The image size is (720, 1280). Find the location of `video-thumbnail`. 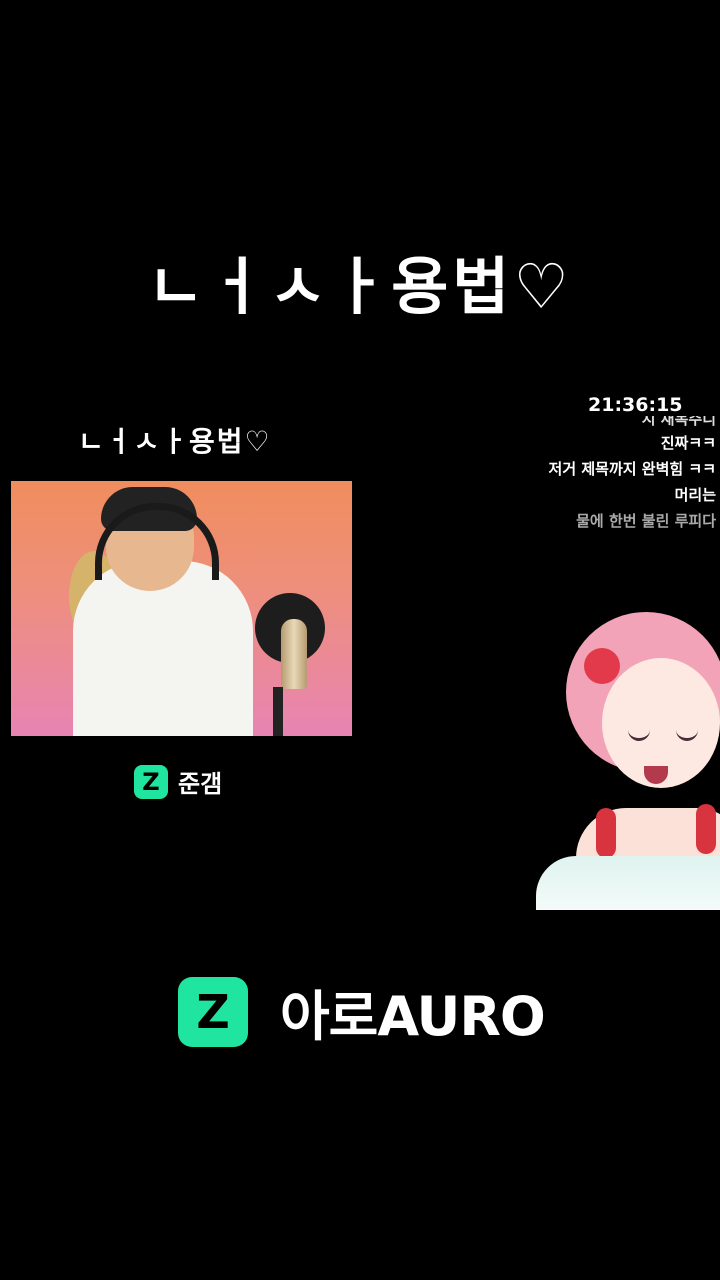

video-thumbnail is located at coordinates (181, 608).